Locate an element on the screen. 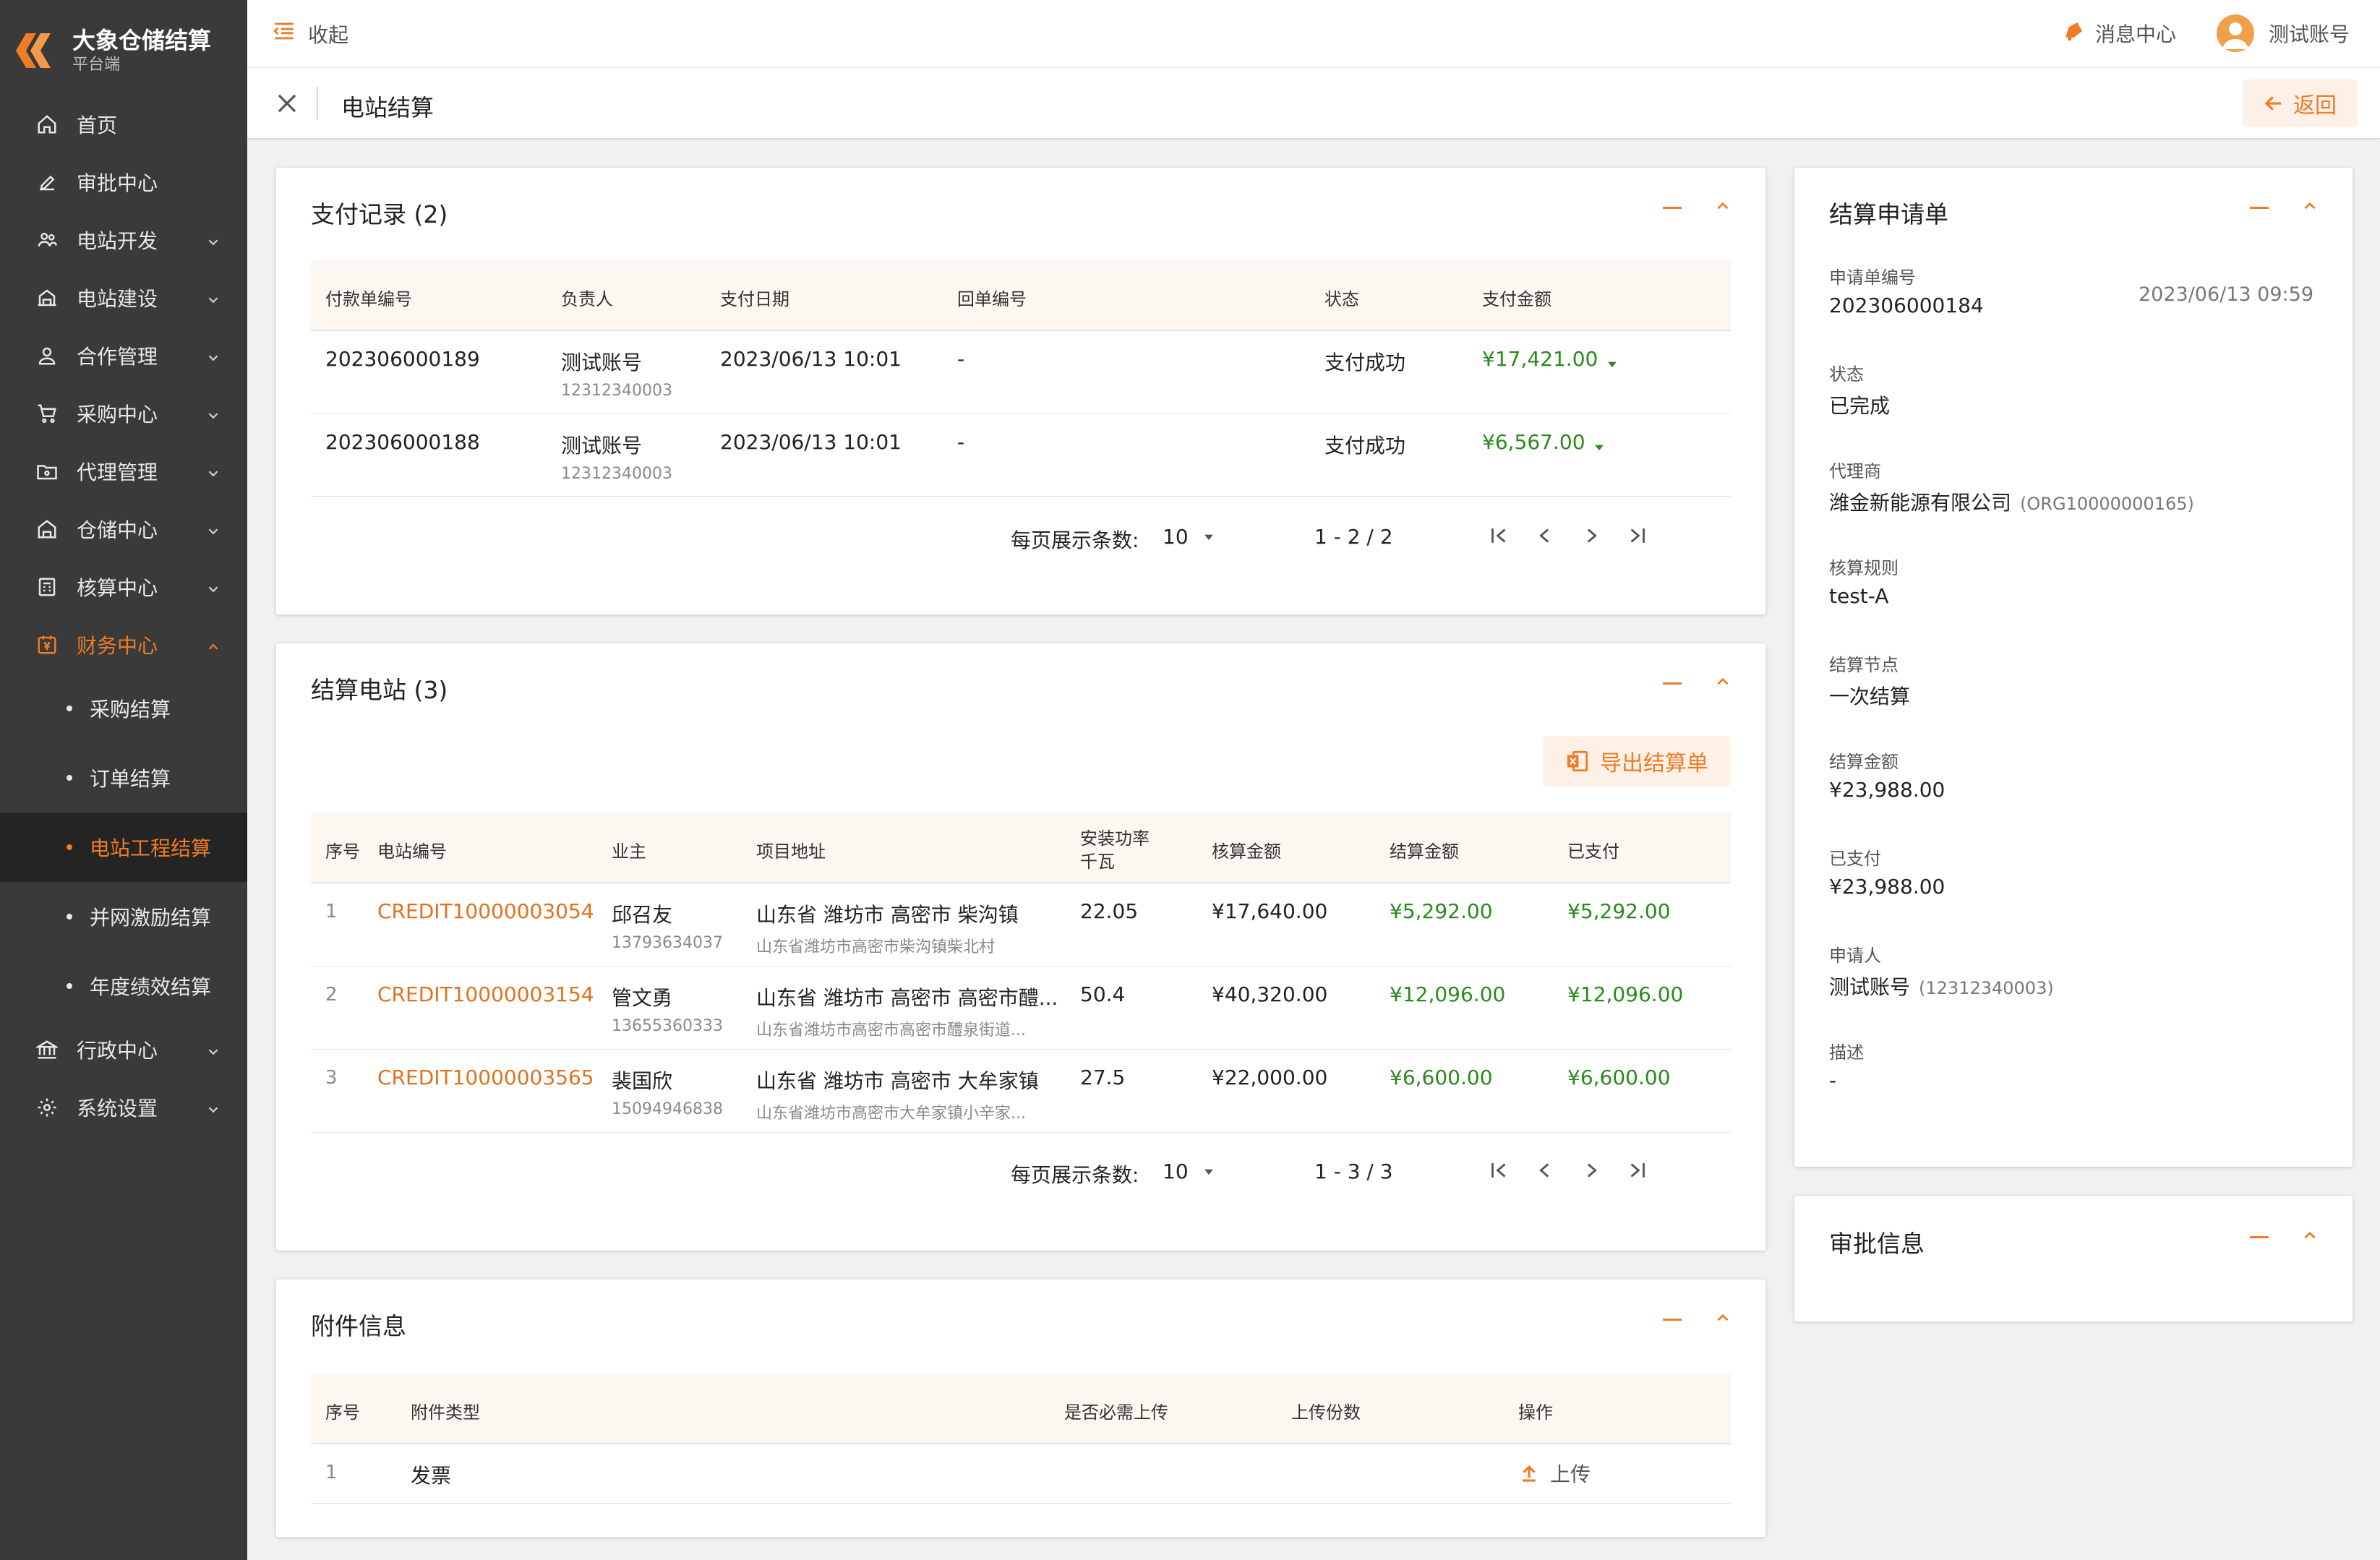  sidebar-subitem-grid-settle: 并网激励结算 is located at coordinates (124, 916).